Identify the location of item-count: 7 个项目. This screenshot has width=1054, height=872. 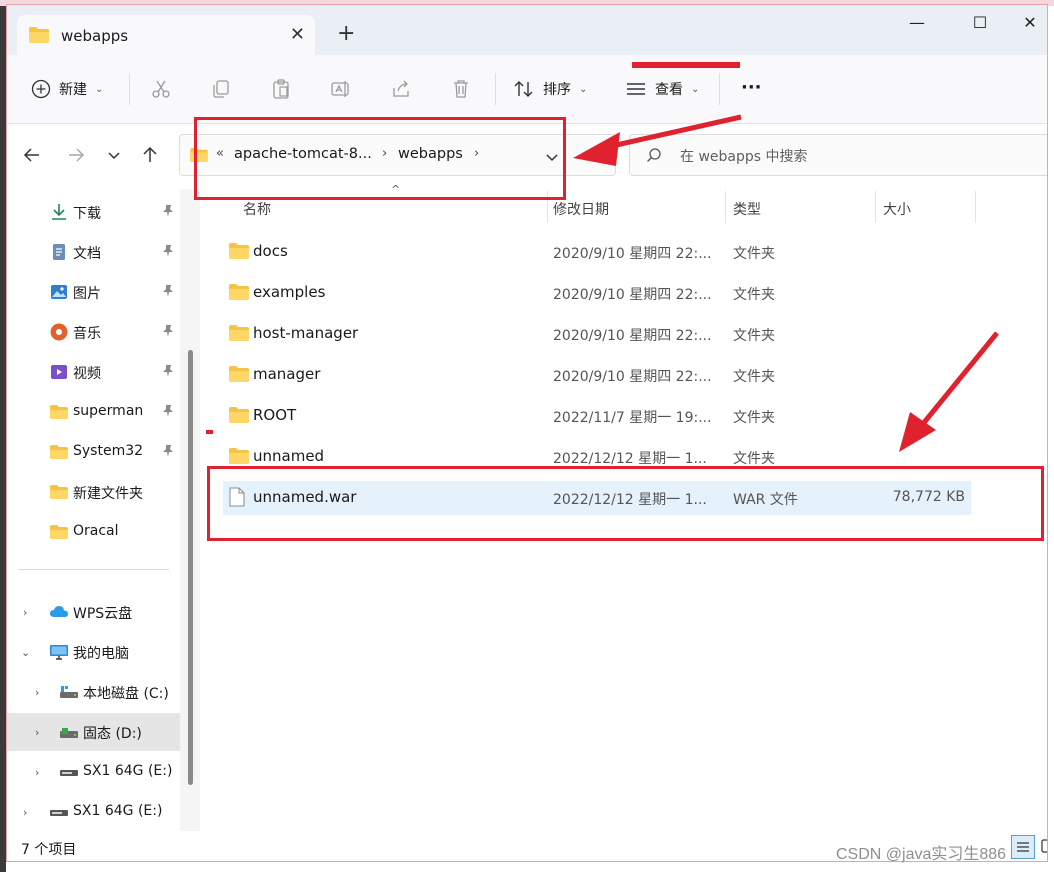
(49, 850).